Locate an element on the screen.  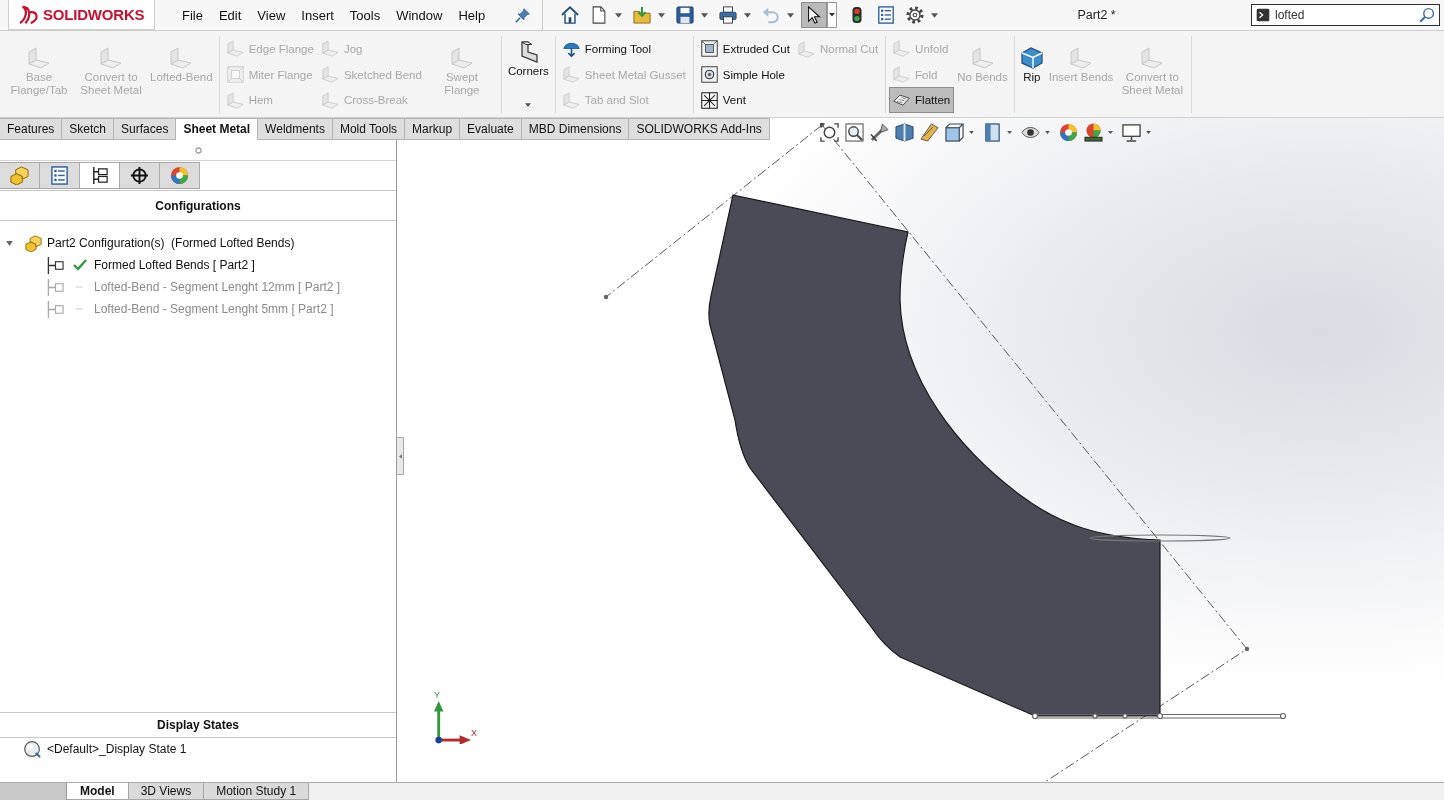
tool-button: Forming Tool is located at coordinates (624, 49).